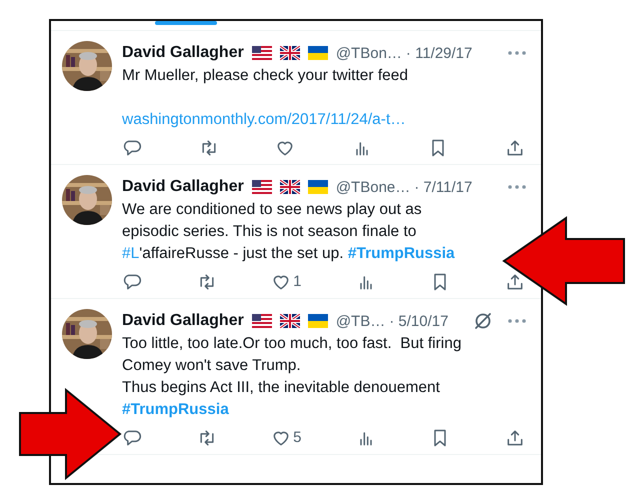  I want to click on tab-indicator, so click(186, 23).